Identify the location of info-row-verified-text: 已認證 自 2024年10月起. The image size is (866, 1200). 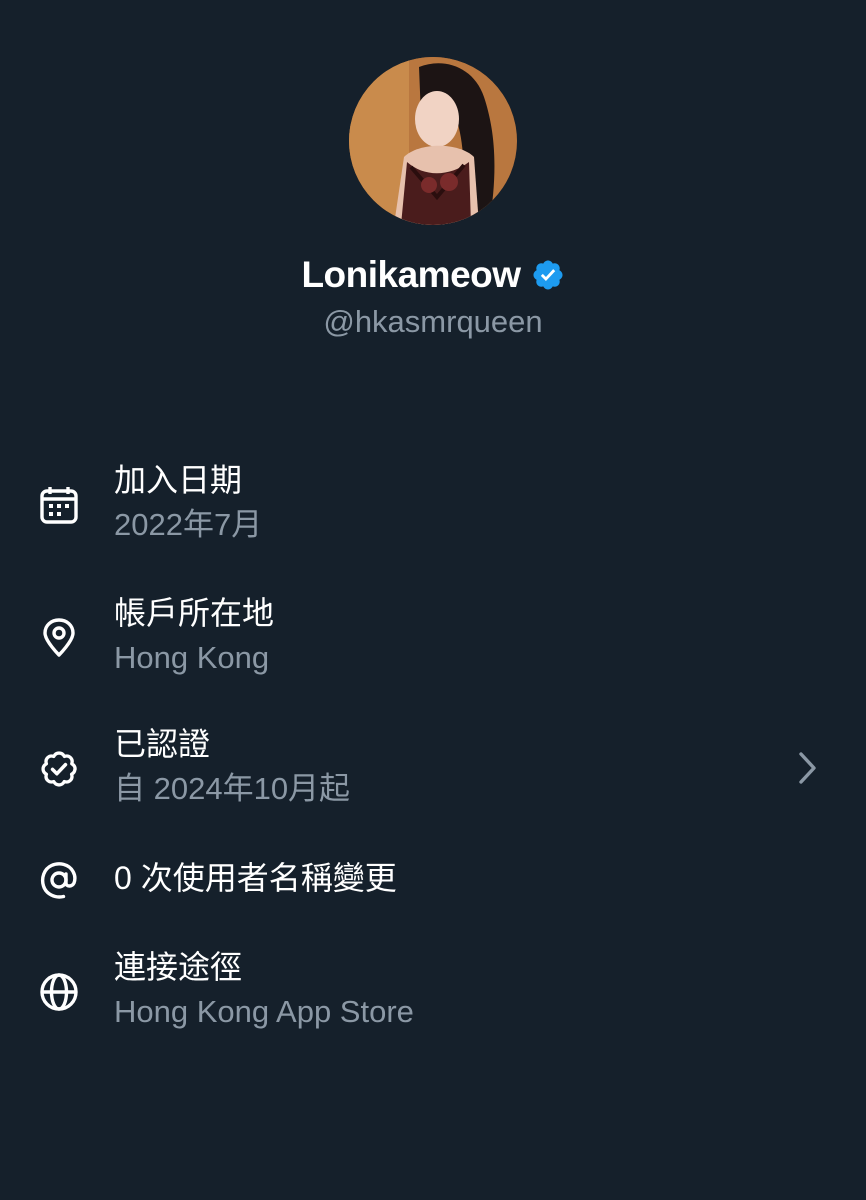
(232, 766).